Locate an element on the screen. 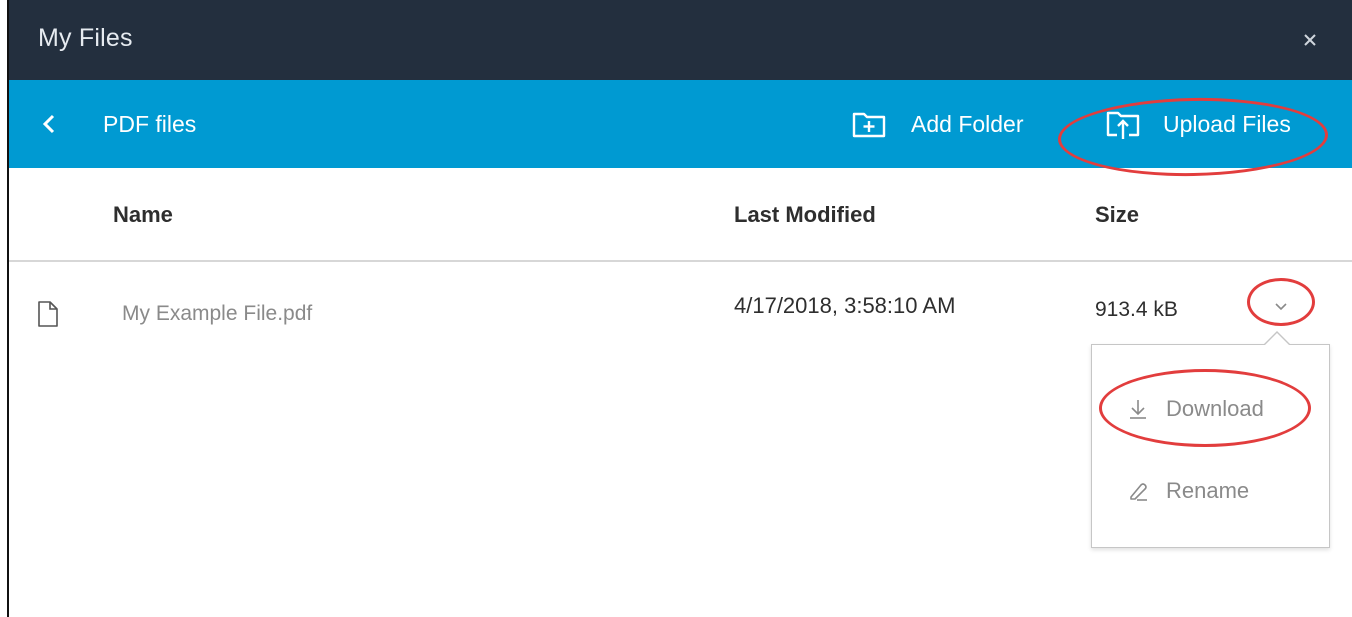 Image resolution: width=1352 pixels, height=617 pixels. pencil-icon is located at coordinates (1138, 492).